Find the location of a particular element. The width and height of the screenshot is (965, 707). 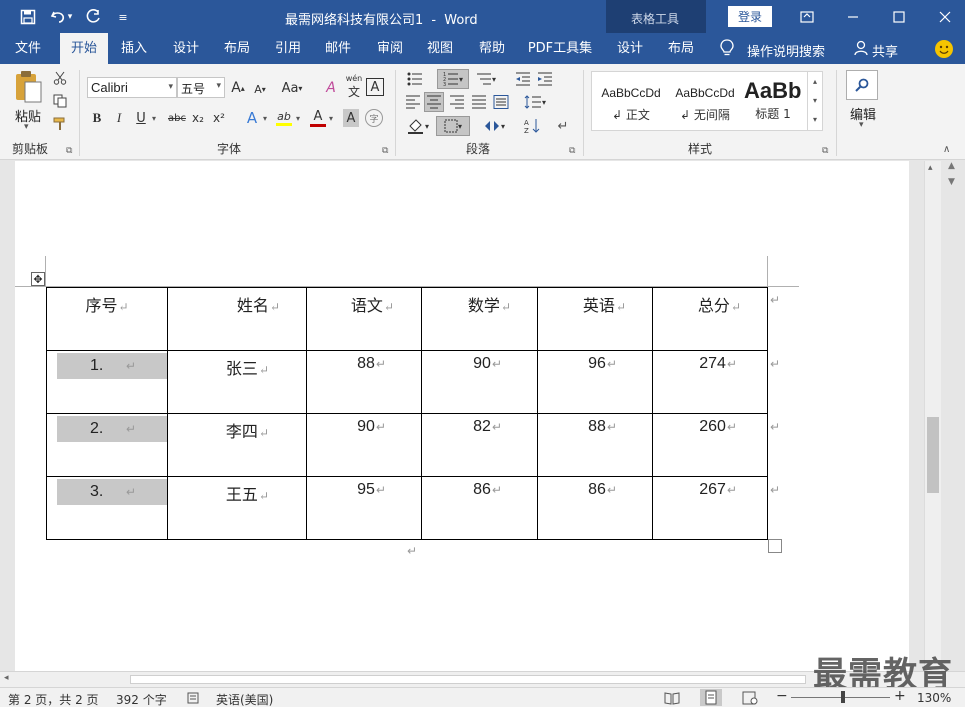

maximize-icon is located at coordinates (899, 17).